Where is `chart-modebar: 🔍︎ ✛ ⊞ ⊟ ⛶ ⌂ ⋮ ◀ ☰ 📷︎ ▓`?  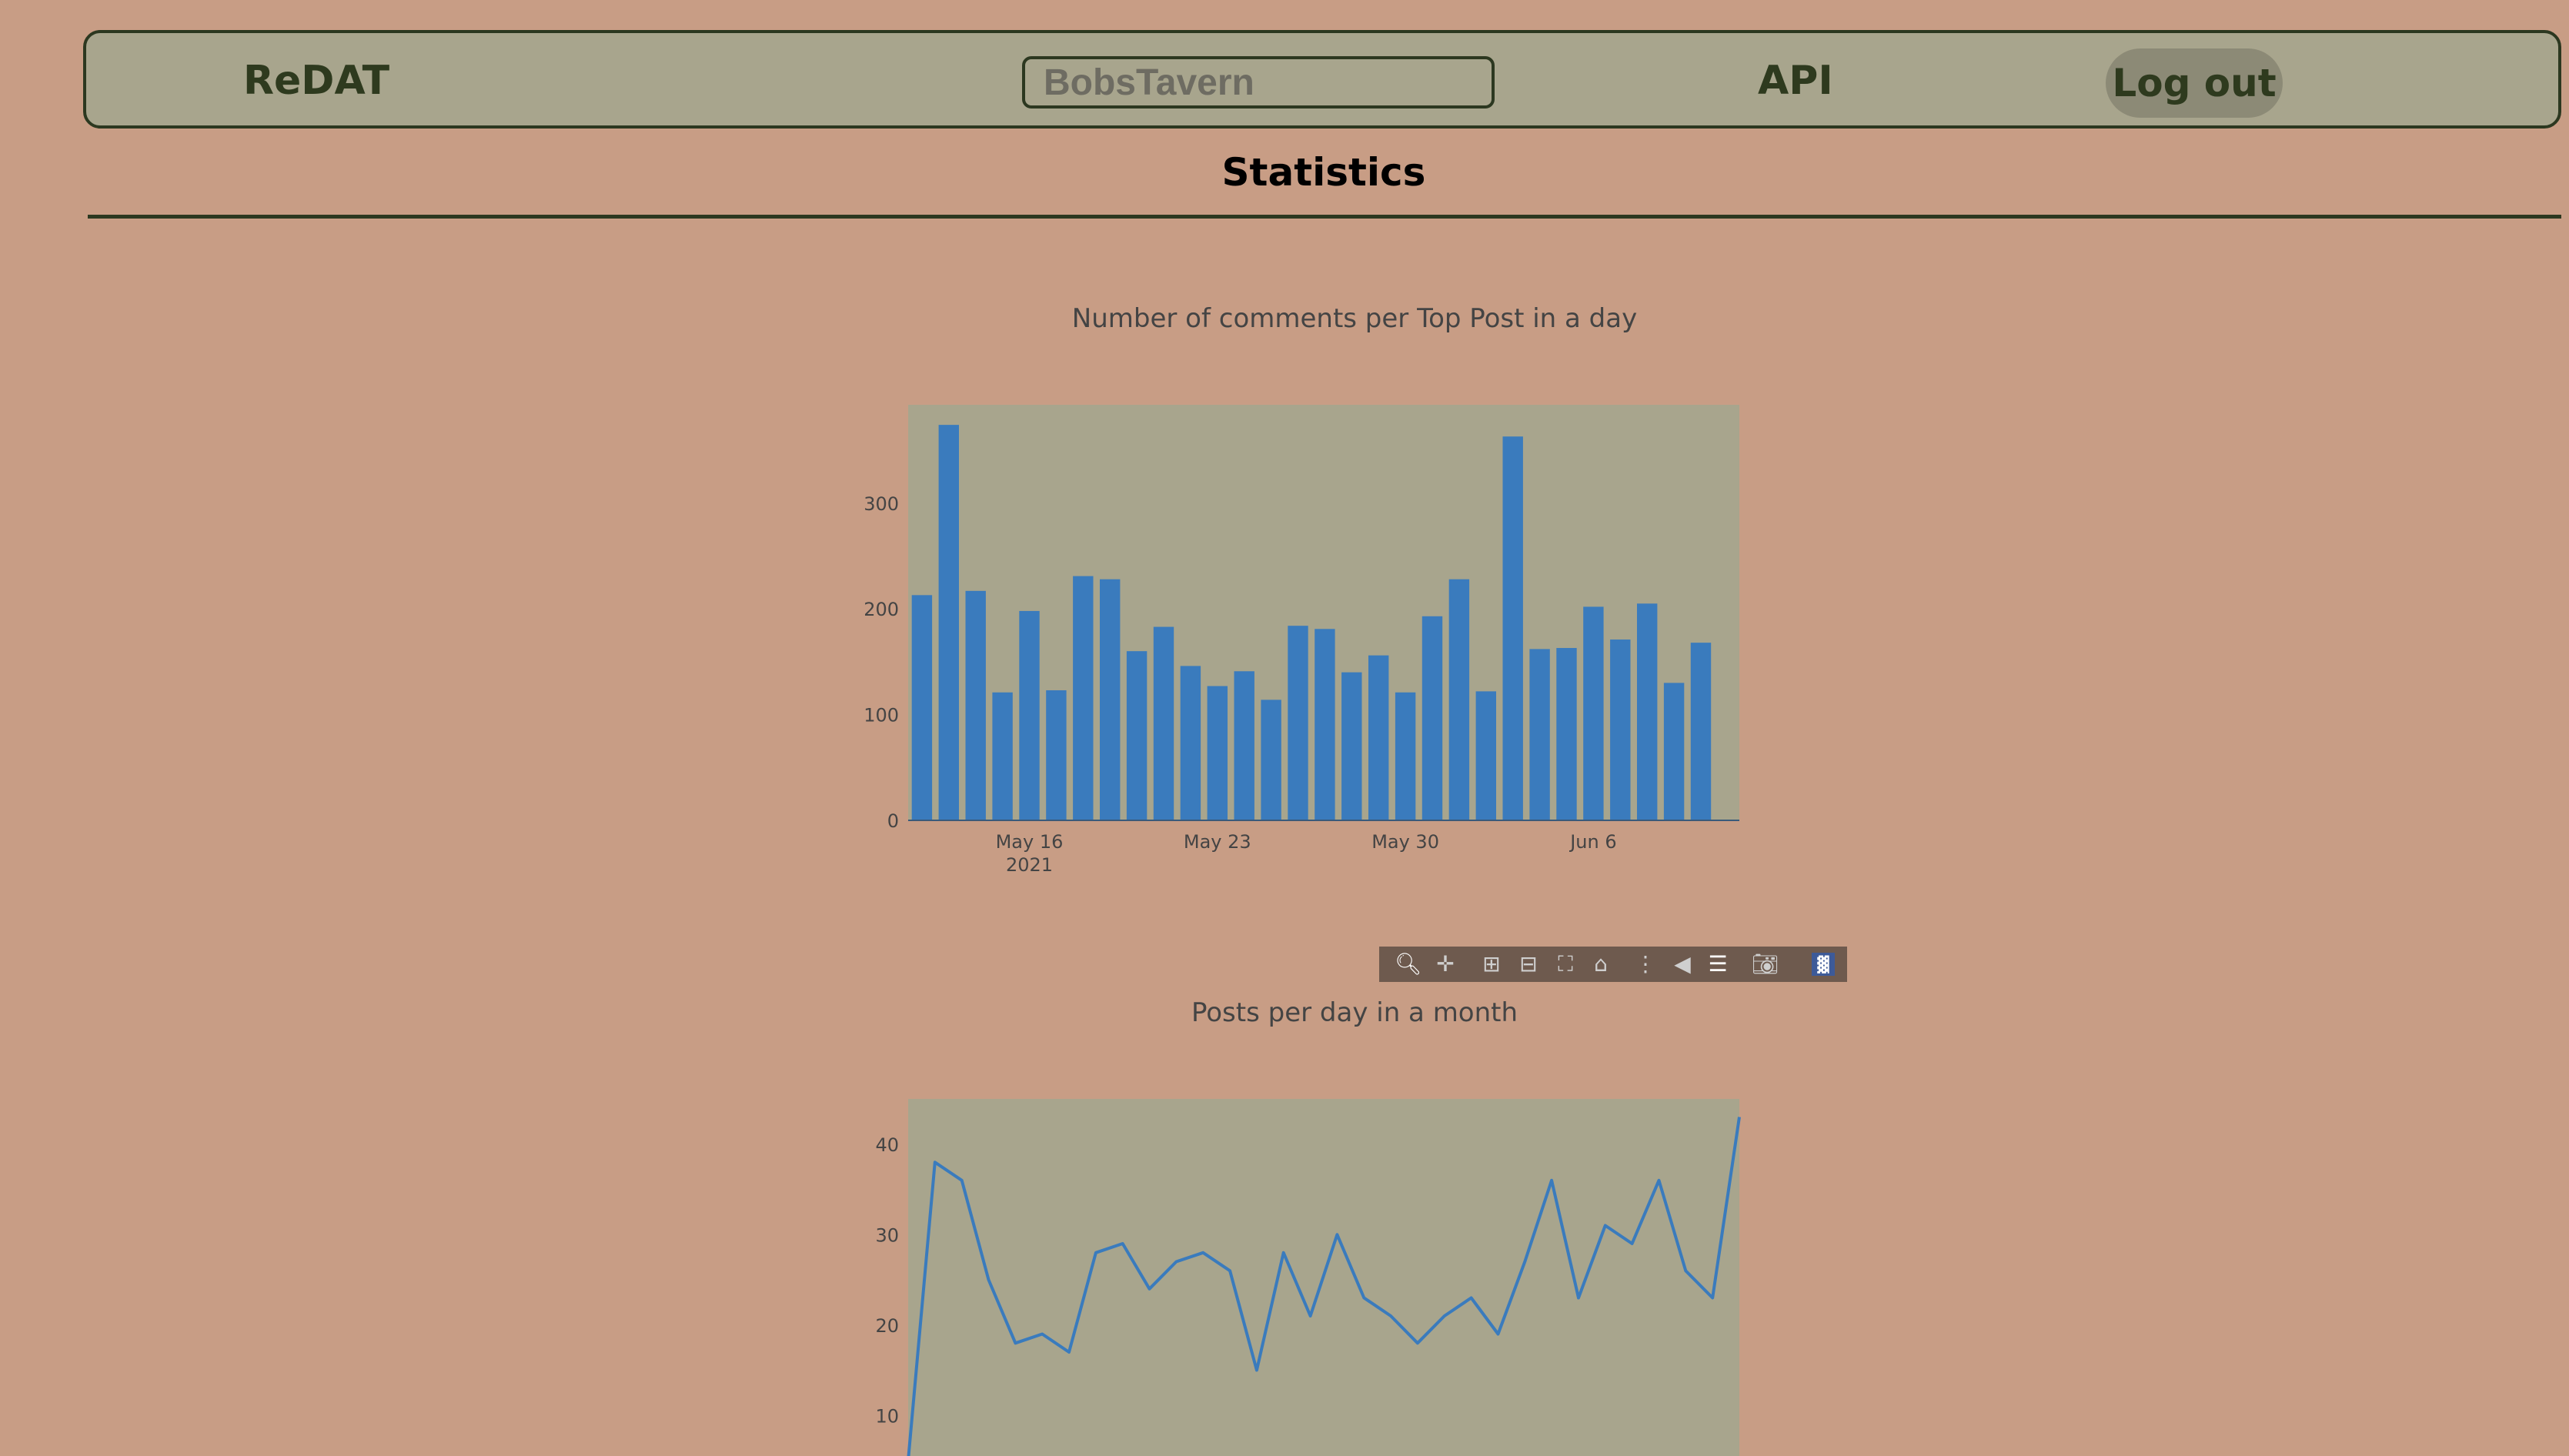
chart-modebar: 🔍︎ ✛ ⊞ ⊟ ⛶ ⌂ ⋮ ◀ ☰ 📷︎ ▓ is located at coordinates (1613, 965).